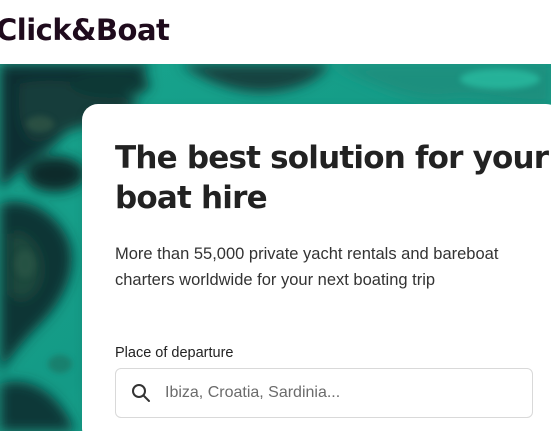  I want to click on departure-search-box, so click(324, 393).